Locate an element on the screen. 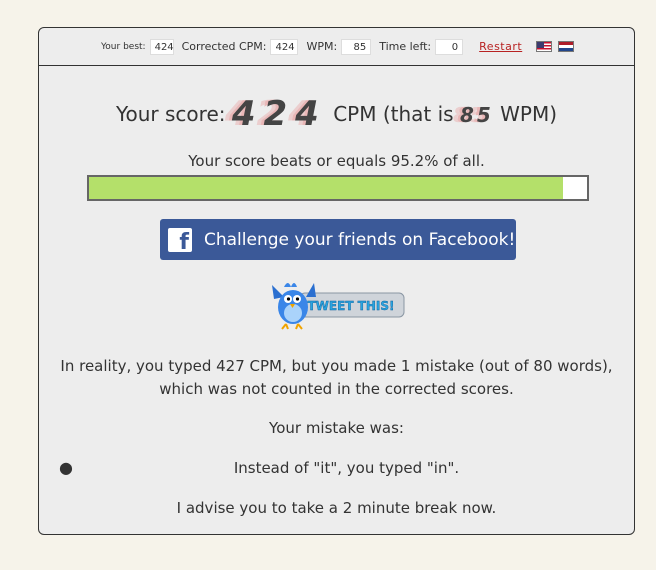  tweet-this-button: TWEET THIS! is located at coordinates (338, 306).